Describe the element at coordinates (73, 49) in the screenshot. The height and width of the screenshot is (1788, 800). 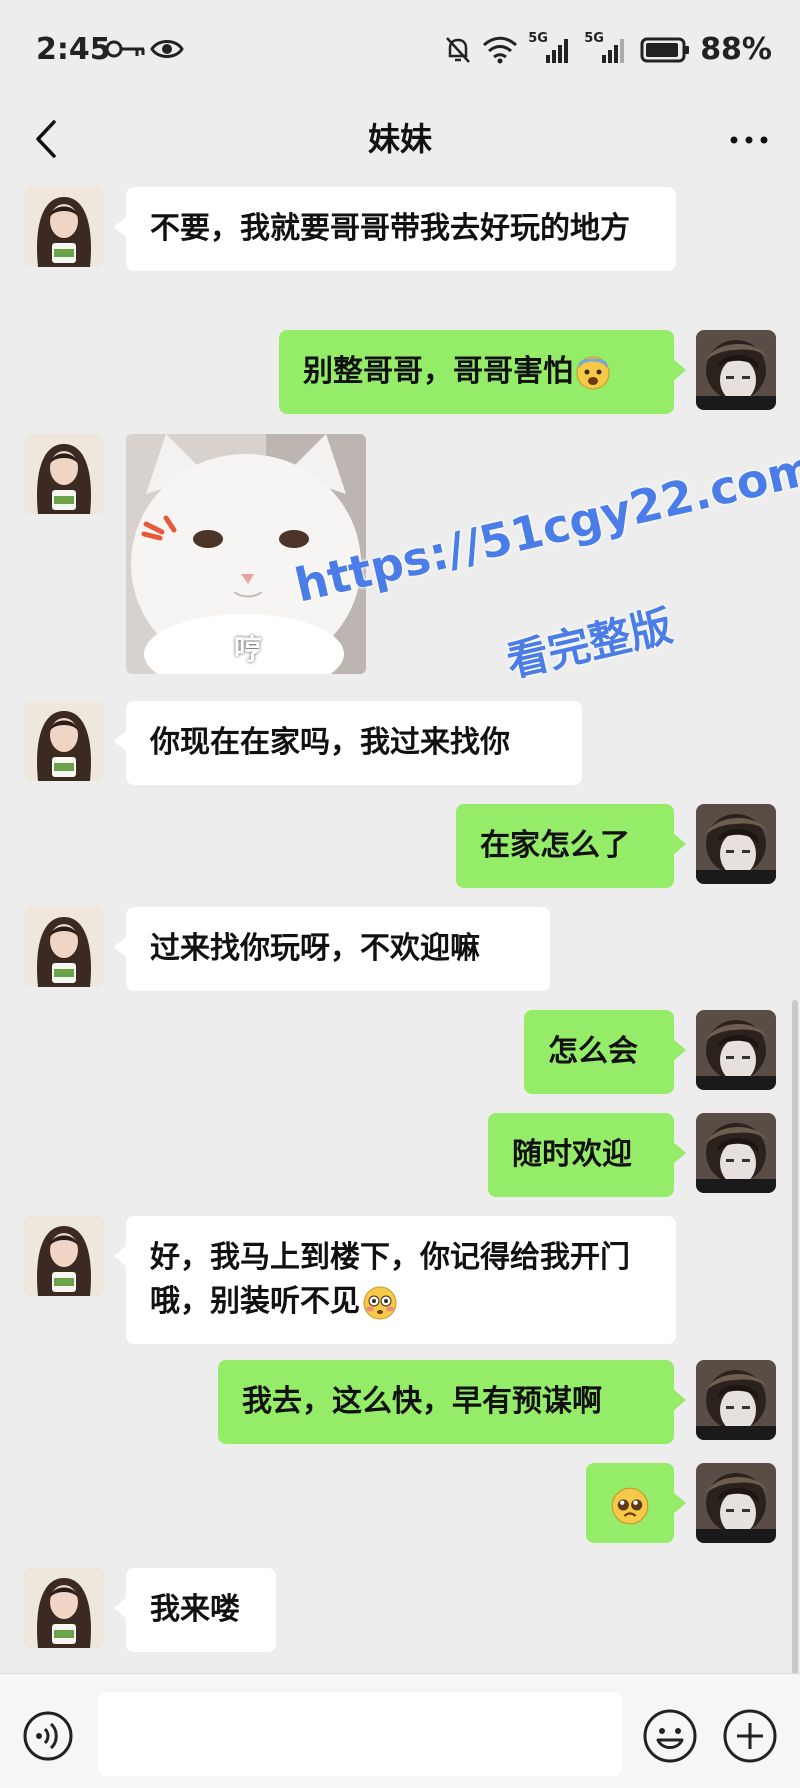
I see `status-time: 2:45` at that location.